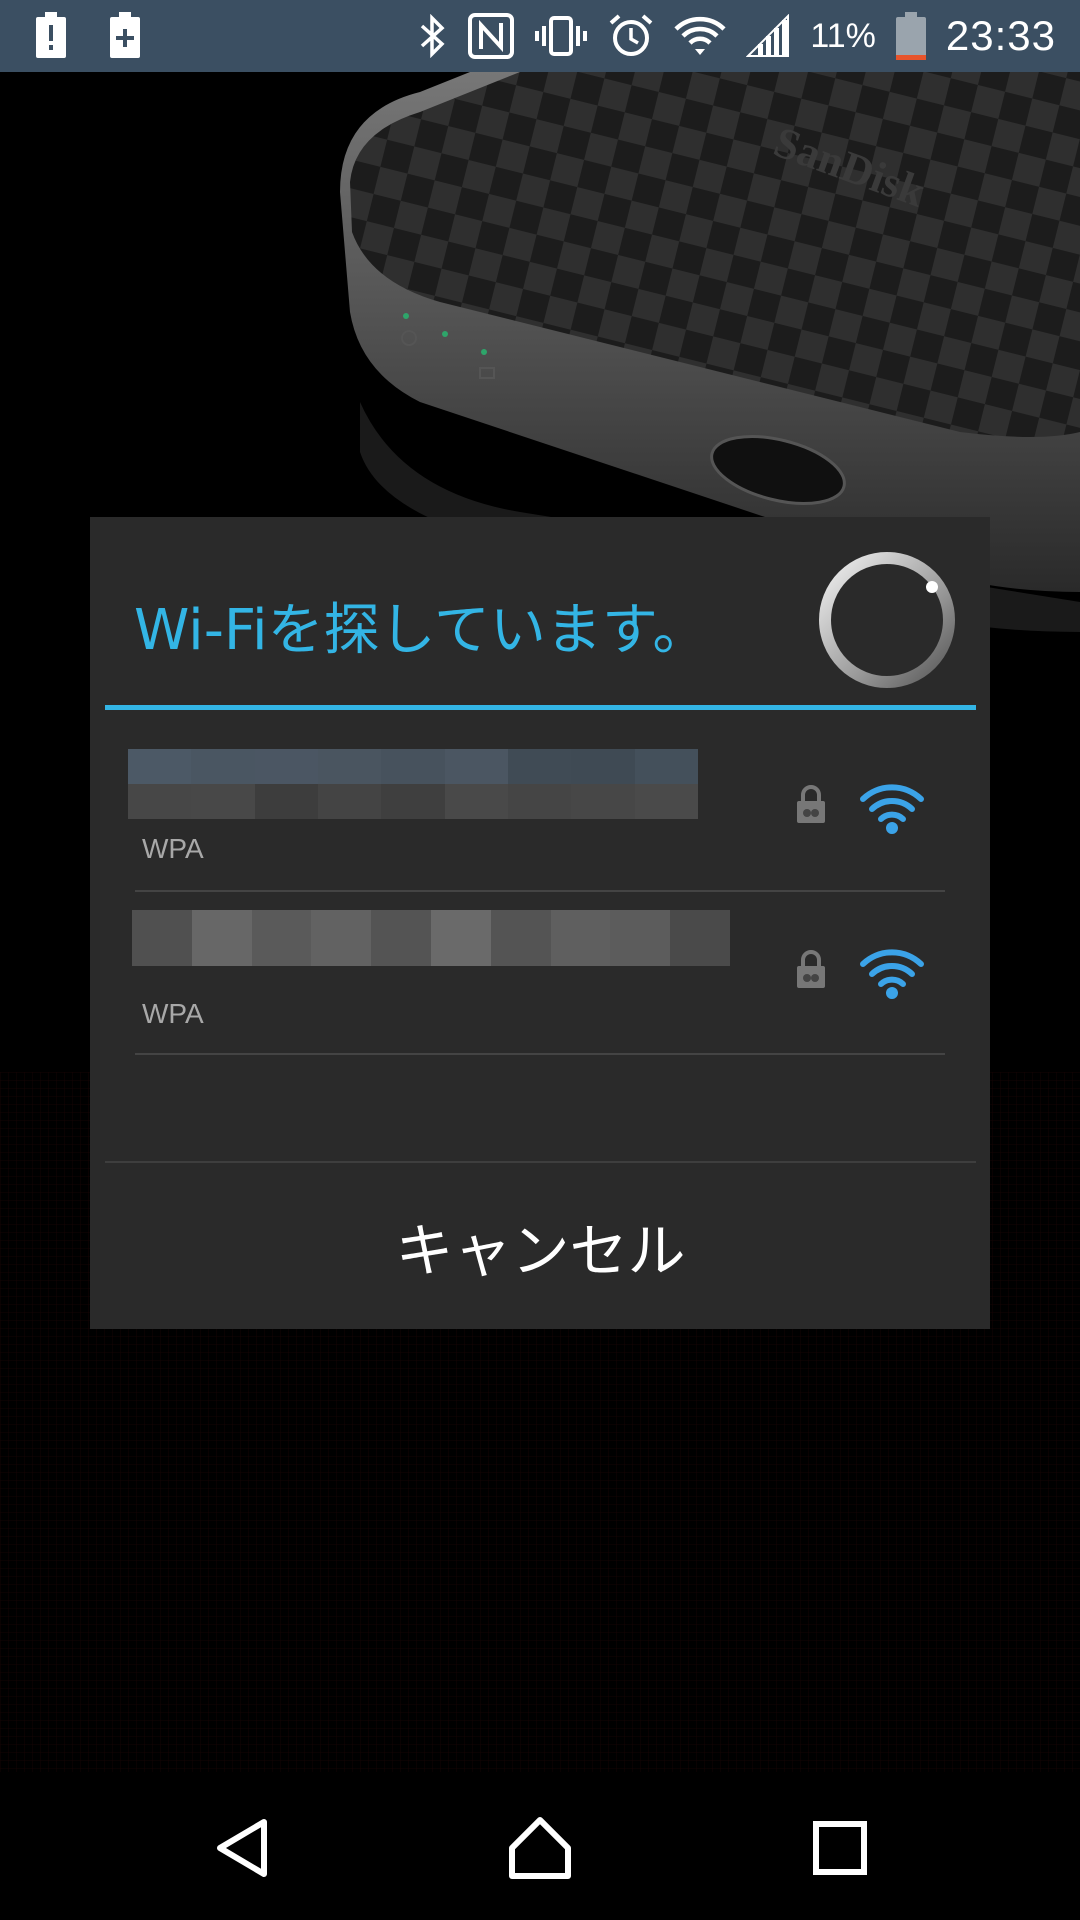 The image size is (1080, 1920). I want to click on cancel-button: キャンセル, so click(540, 1246).